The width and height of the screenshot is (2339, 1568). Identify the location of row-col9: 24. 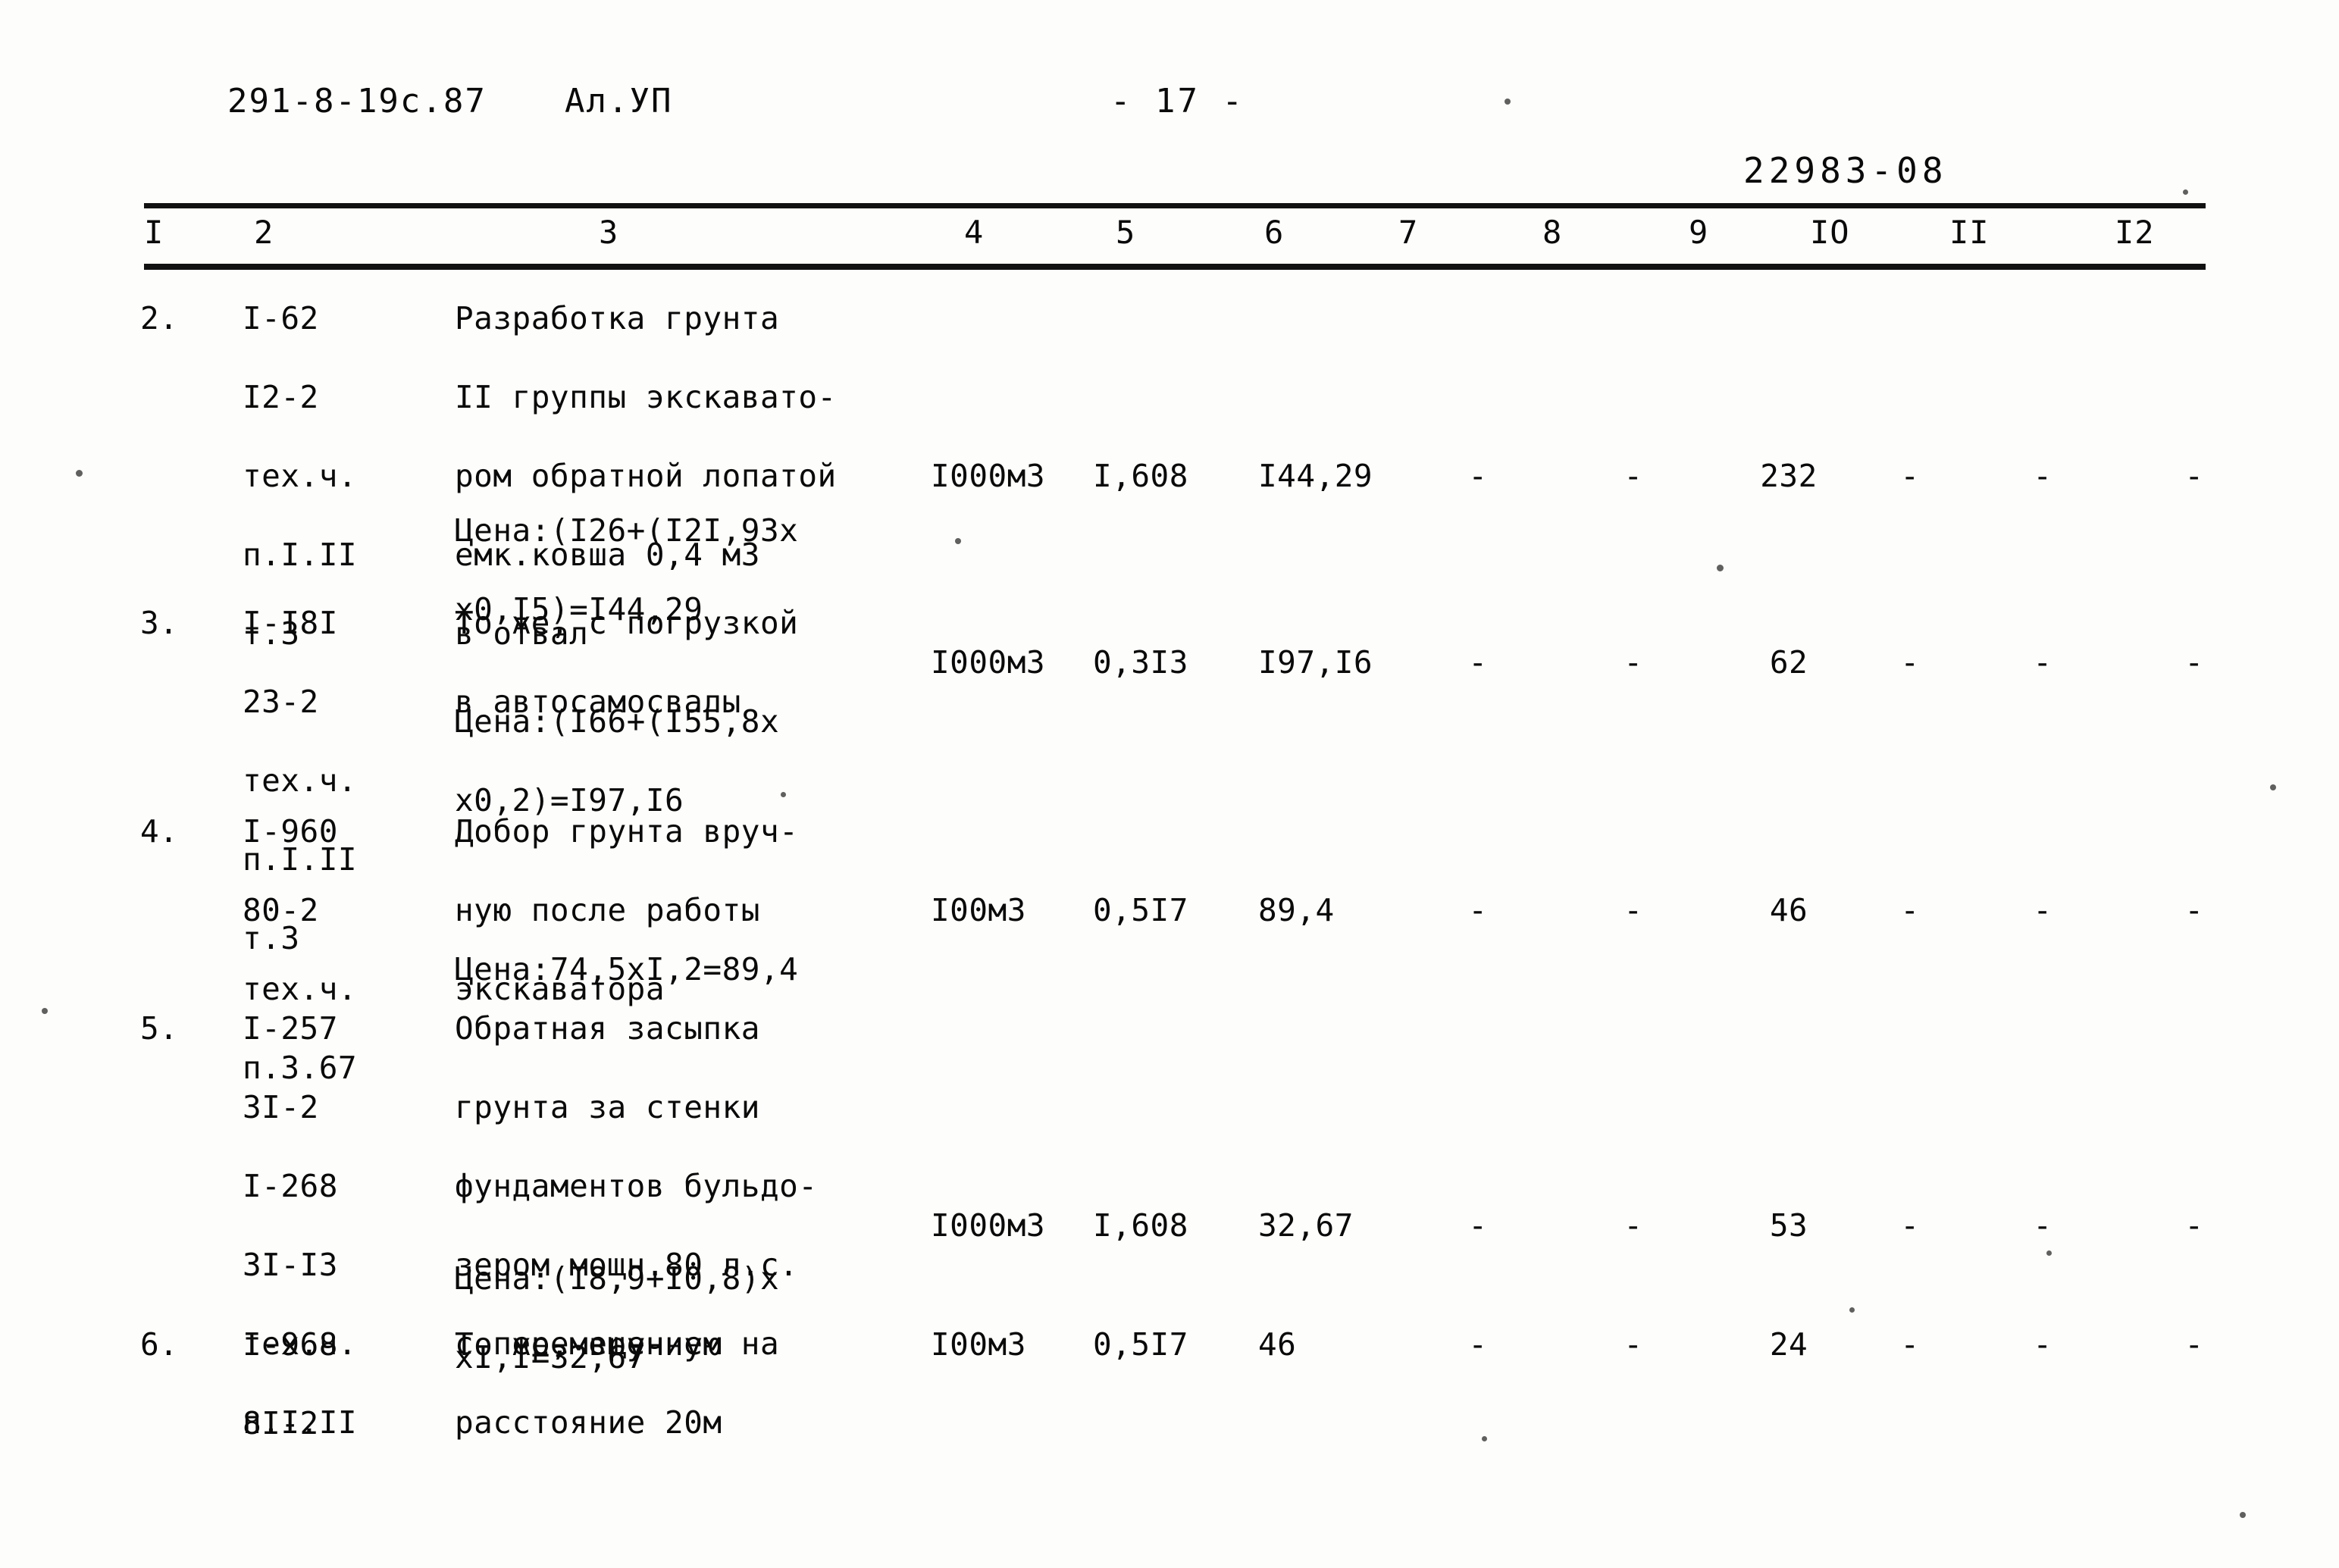
(1788, 1344).